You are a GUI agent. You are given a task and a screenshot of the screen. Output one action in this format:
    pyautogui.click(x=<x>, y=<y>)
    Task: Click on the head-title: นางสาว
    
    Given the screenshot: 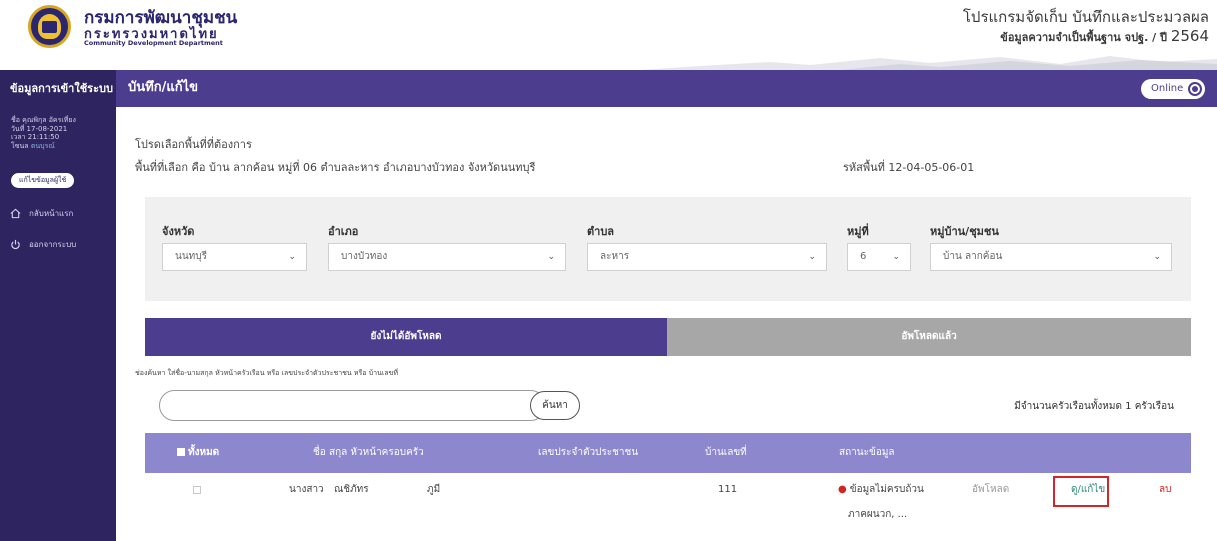 What is the action you would take?
    pyautogui.click(x=306, y=489)
    